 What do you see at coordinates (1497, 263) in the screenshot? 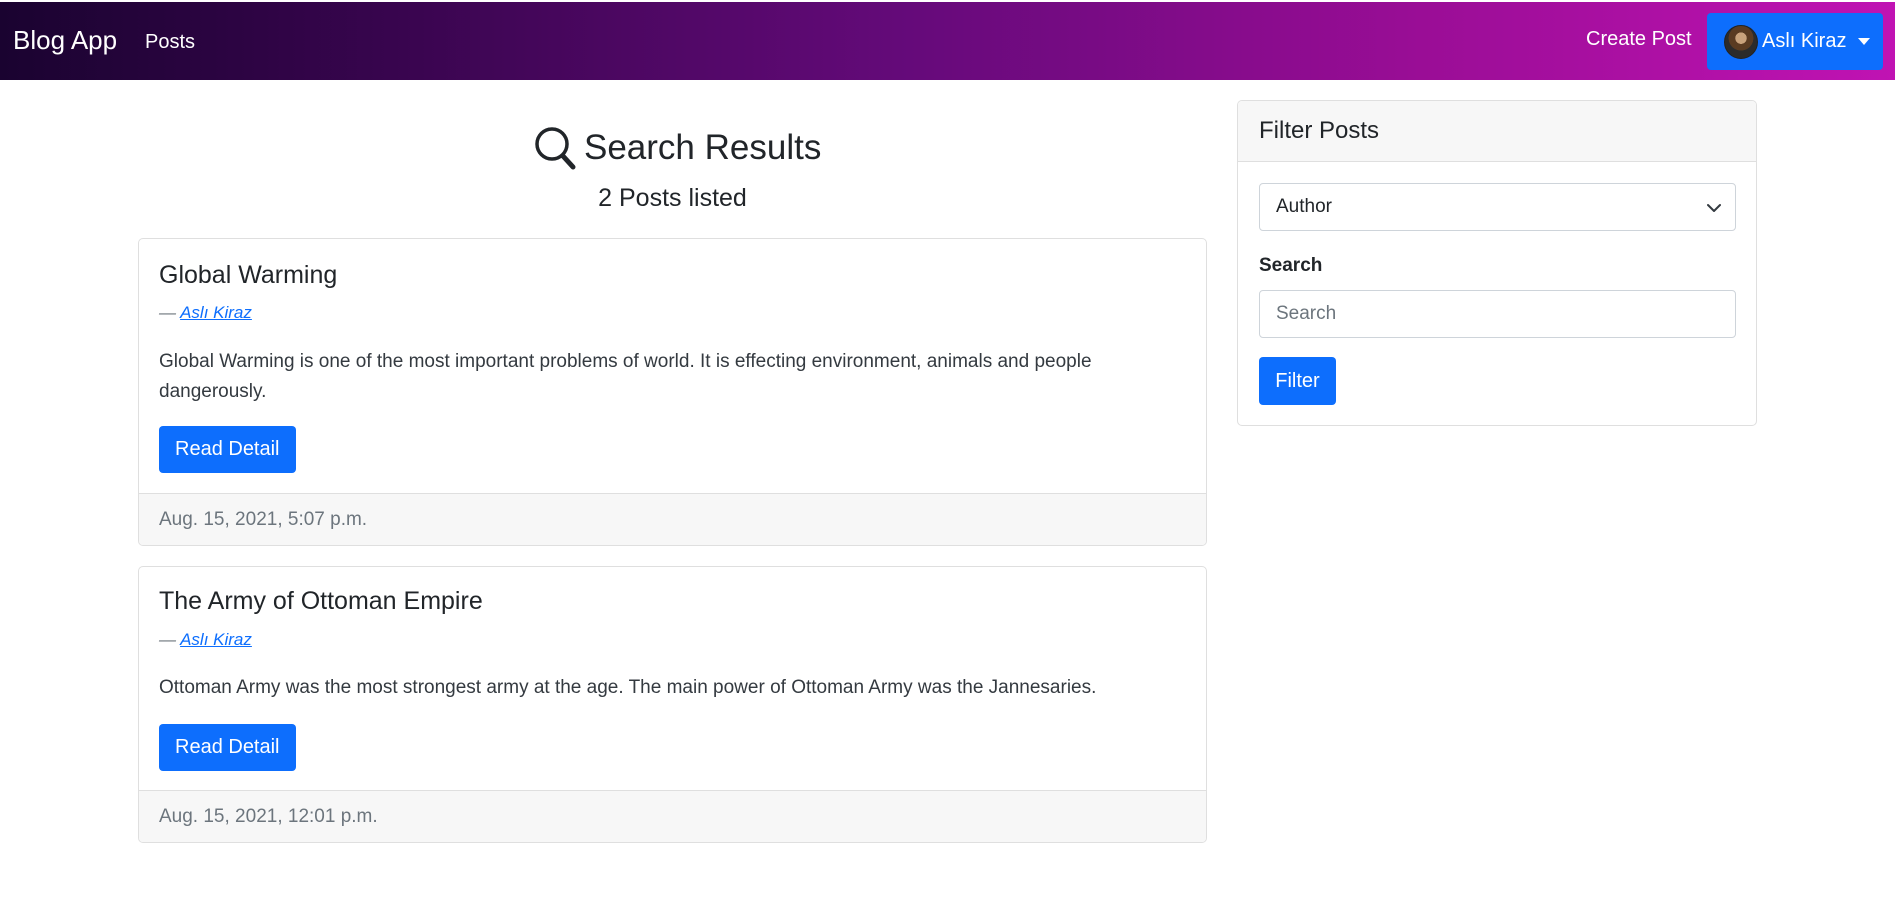
I see `filter-panel: Filter Posts Author Search Filter` at bounding box center [1497, 263].